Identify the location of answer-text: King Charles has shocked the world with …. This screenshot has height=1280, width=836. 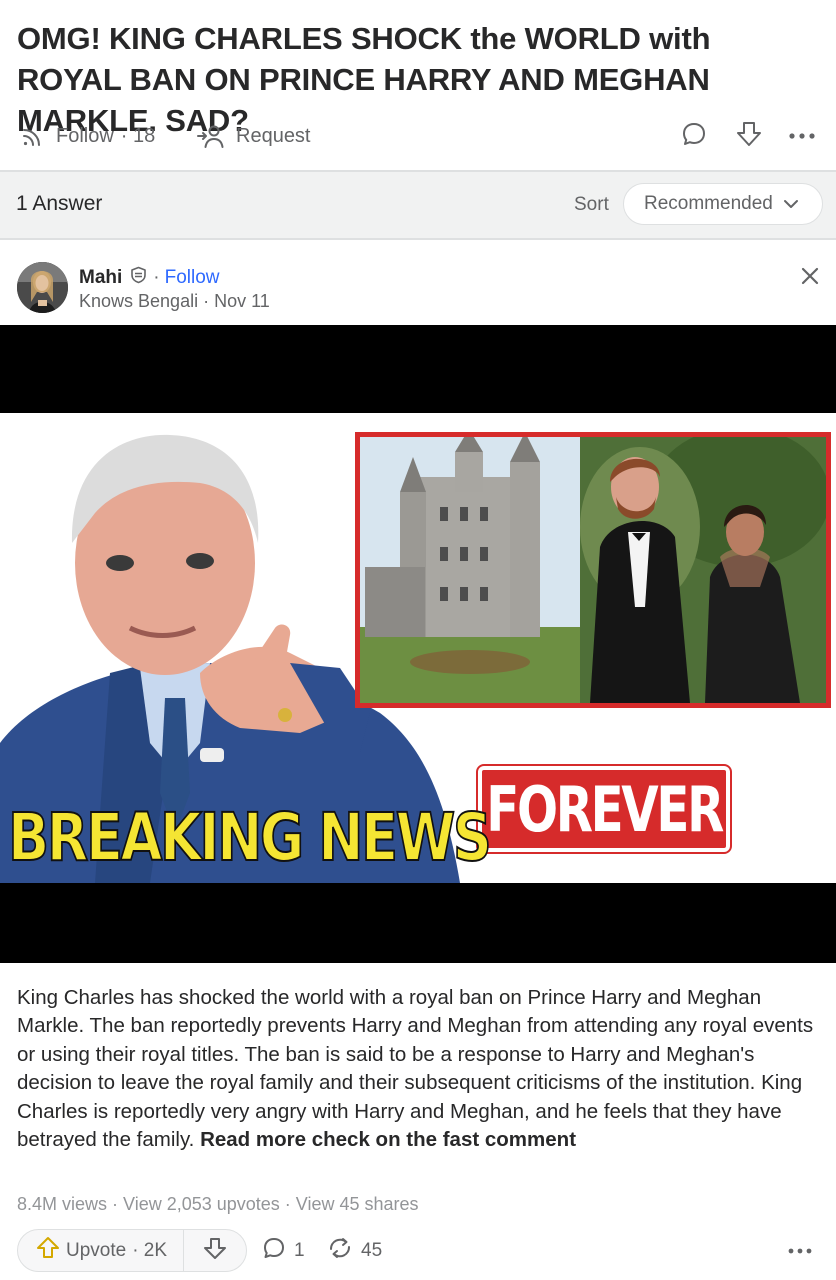
(421, 1069).